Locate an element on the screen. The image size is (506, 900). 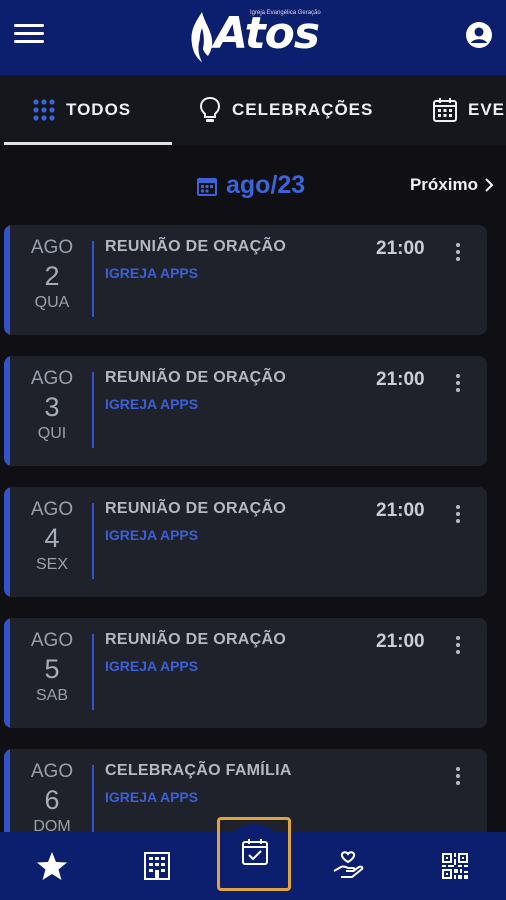
tab-todos: TODOS is located at coordinates (81, 110).